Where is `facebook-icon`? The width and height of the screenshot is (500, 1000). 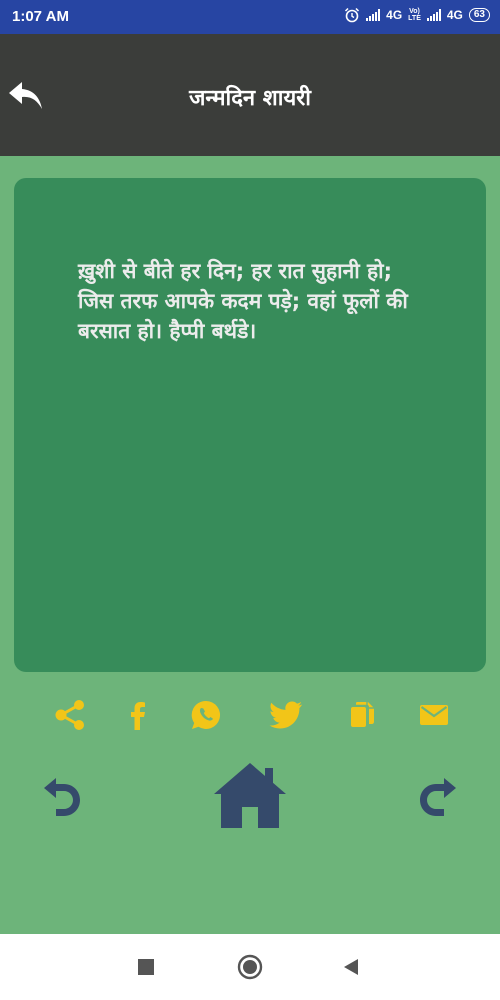 facebook-icon is located at coordinates (138, 715).